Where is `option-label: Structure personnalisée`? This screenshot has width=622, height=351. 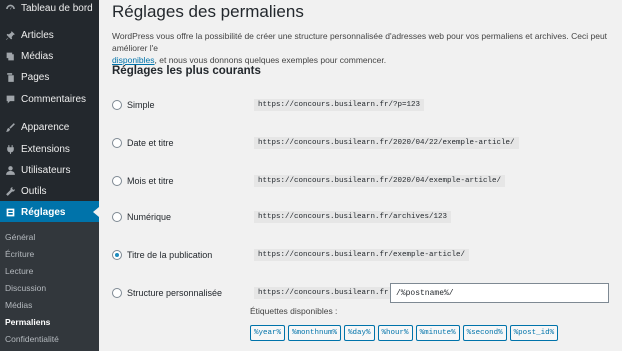
option-label: Structure personnalisée is located at coordinates (175, 293).